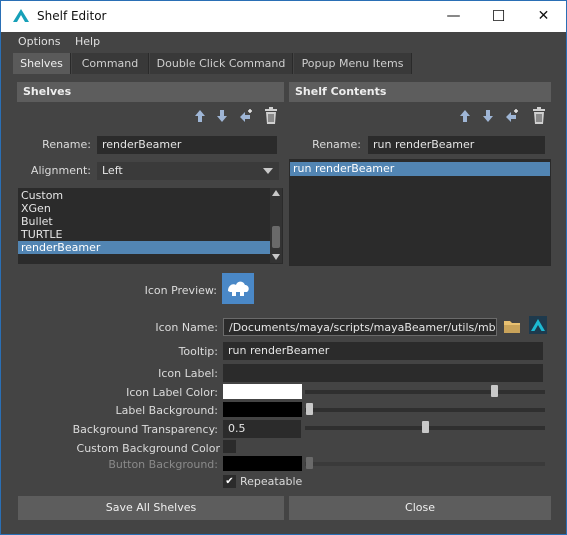 This screenshot has width=567, height=535. I want to click on list-item-selected: renderBeamer, so click(144, 247).